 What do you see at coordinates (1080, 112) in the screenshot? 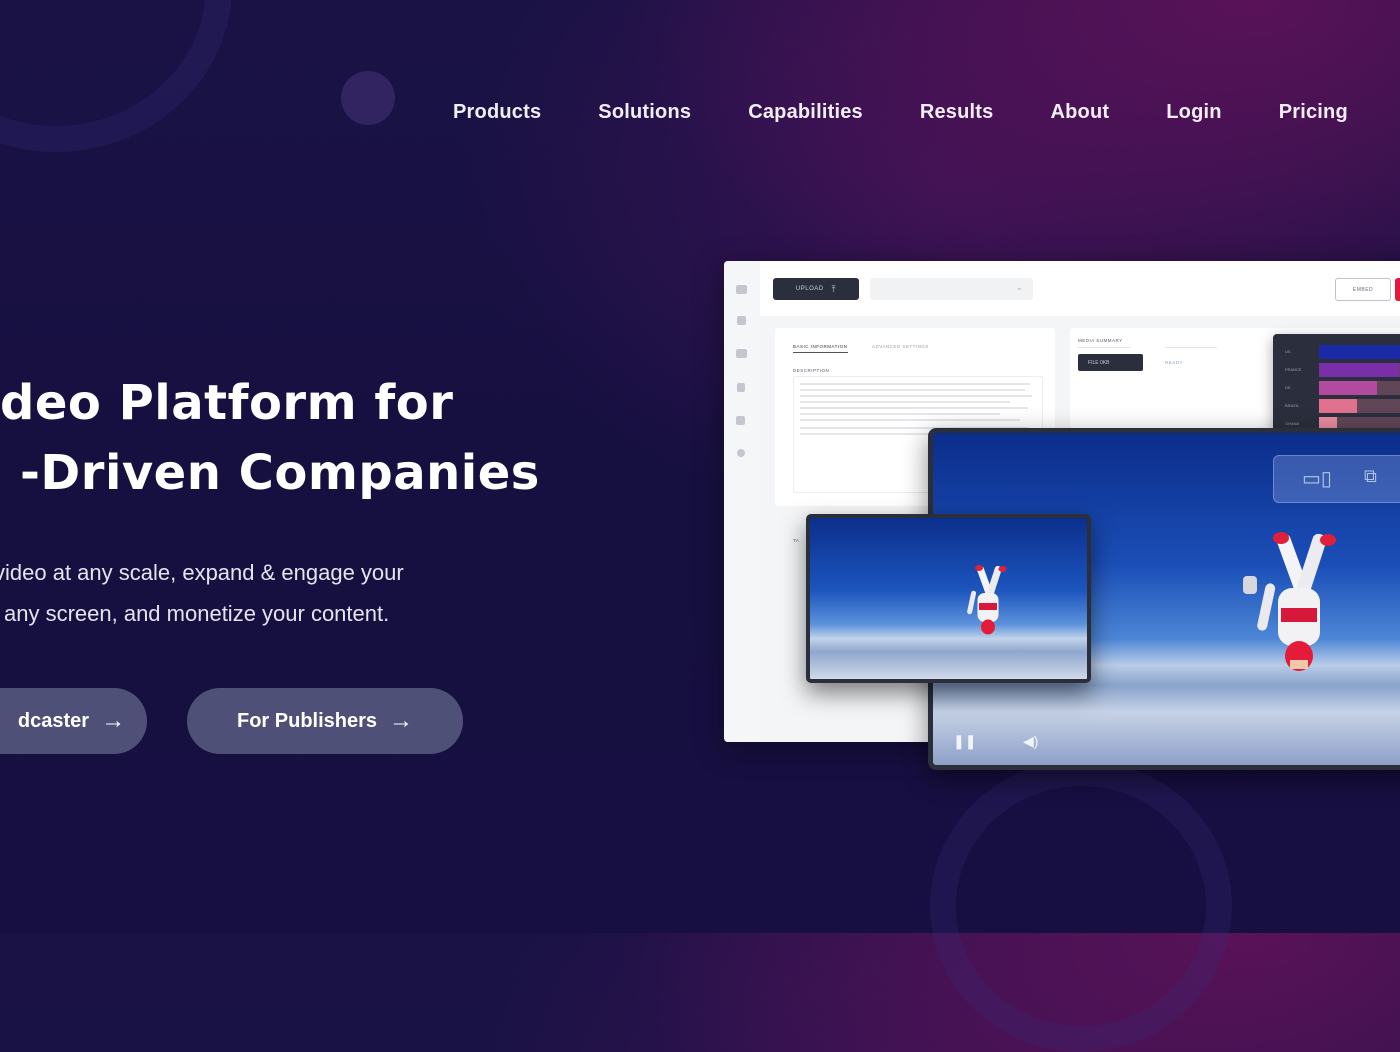
I see `nav-link-about: About` at bounding box center [1080, 112].